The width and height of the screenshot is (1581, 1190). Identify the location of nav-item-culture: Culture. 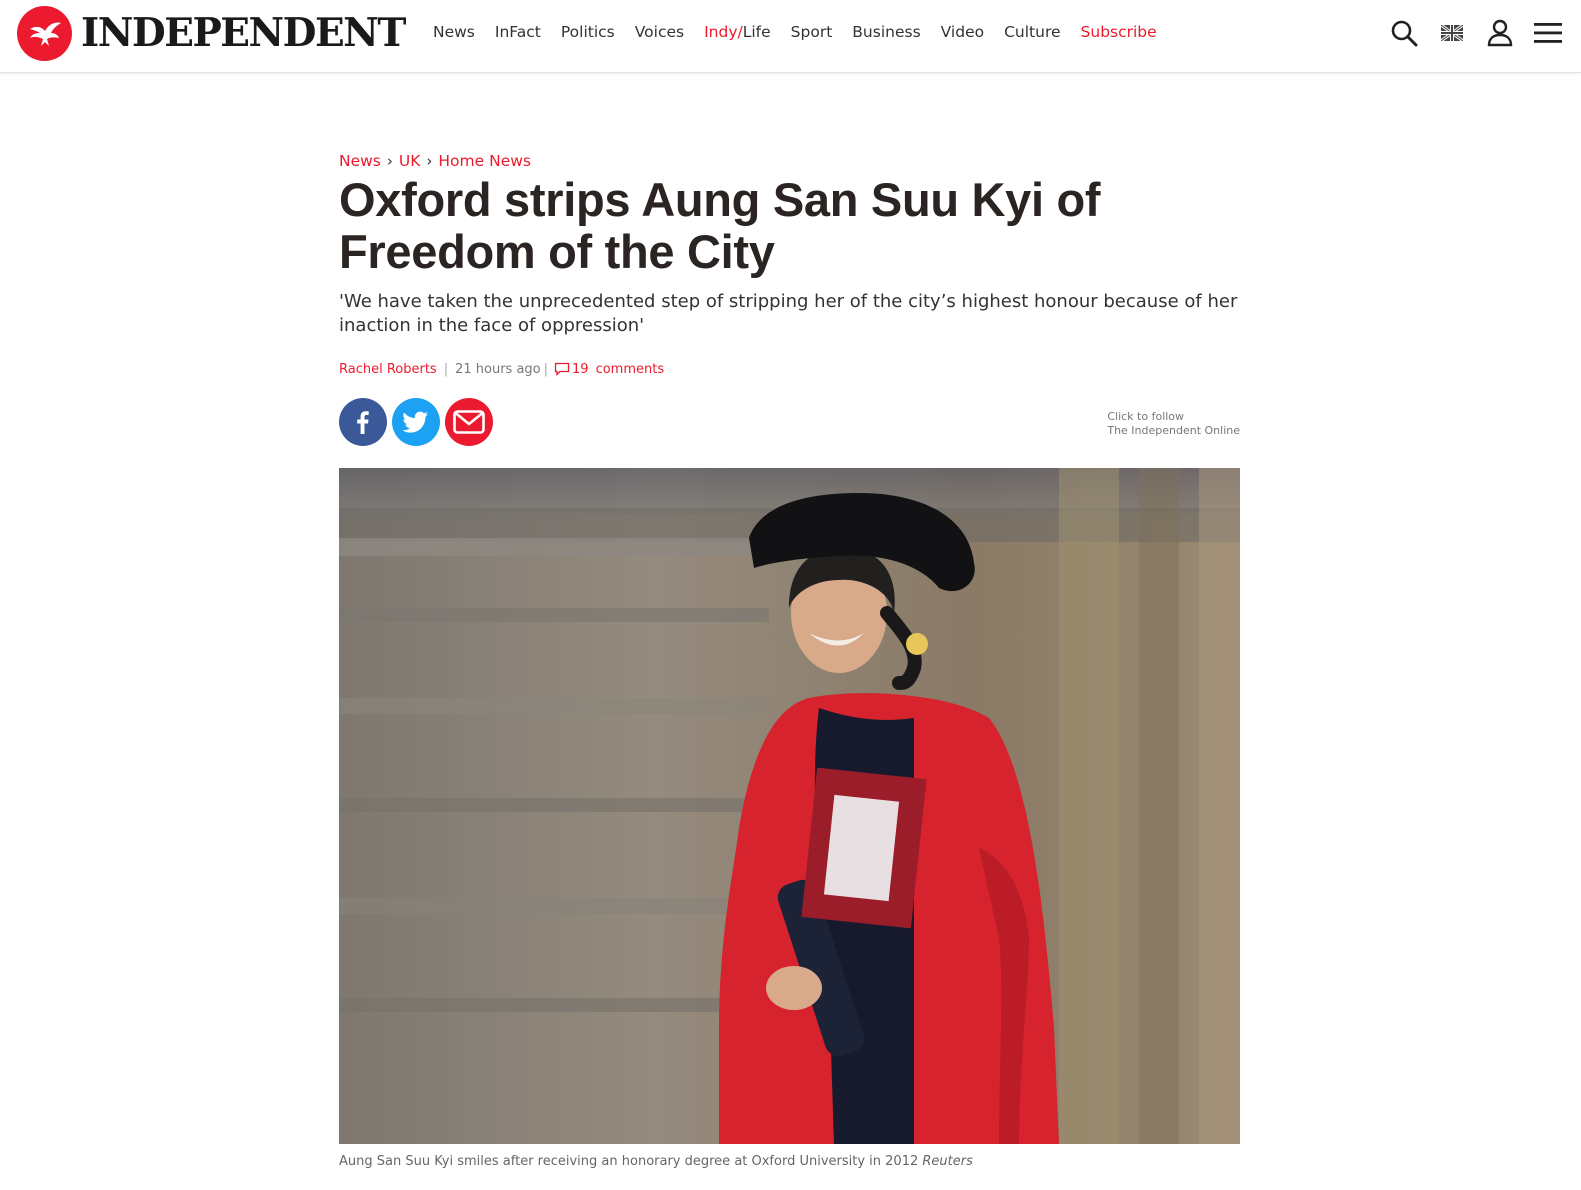
(1032, 32).